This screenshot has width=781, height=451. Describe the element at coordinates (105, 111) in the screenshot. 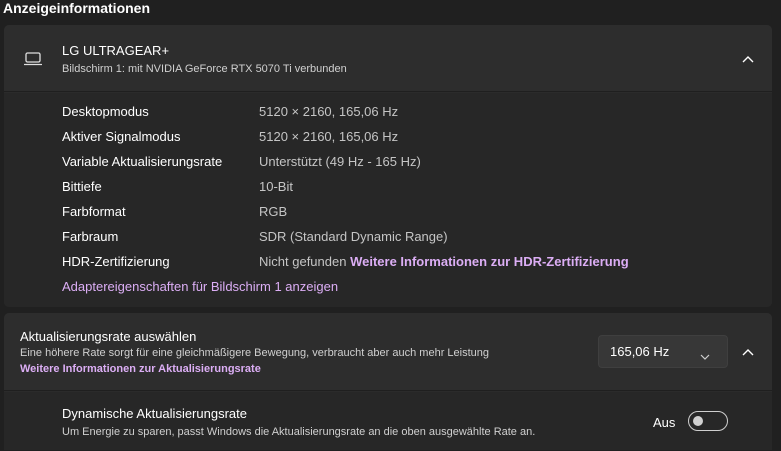

I see `row-label-desktop-mode: Desktopmodus` at that location.